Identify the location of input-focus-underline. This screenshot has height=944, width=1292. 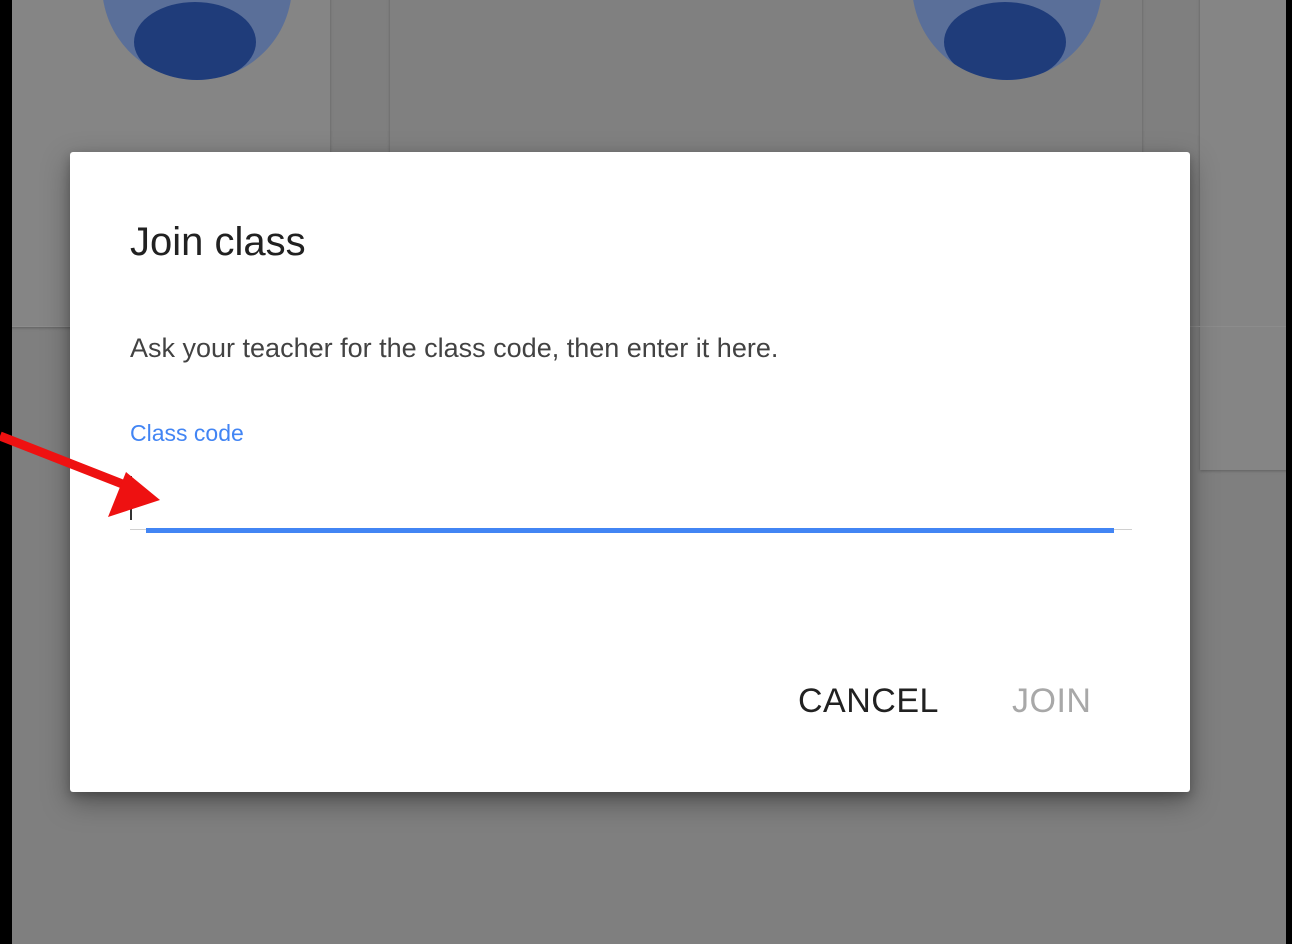
(630, 530).